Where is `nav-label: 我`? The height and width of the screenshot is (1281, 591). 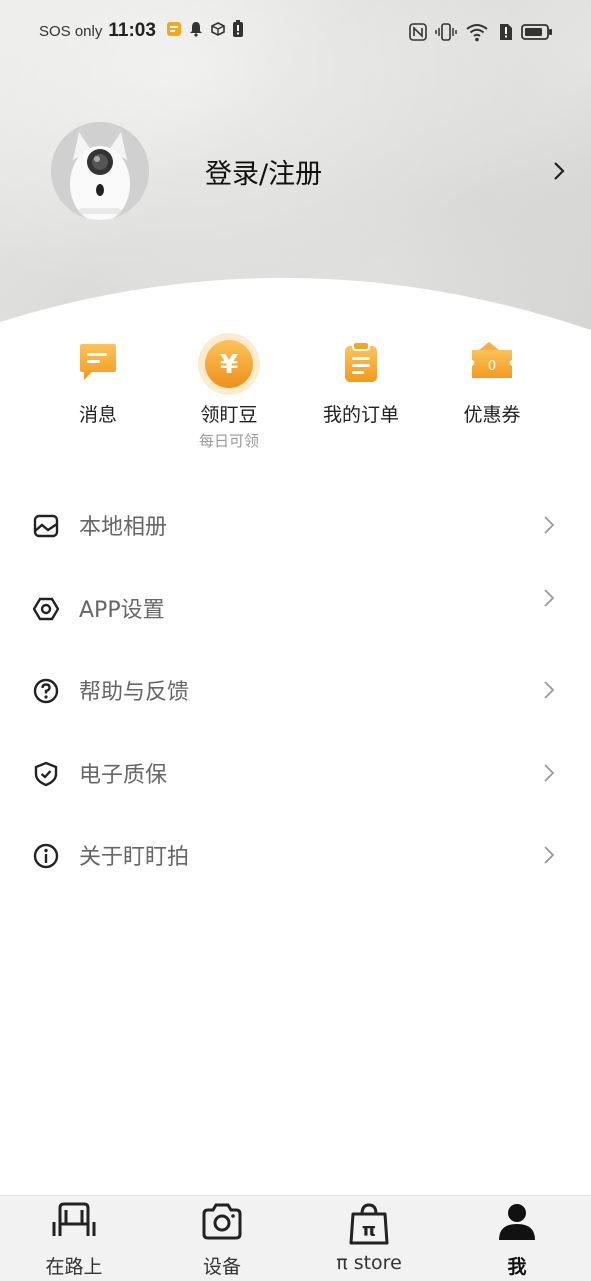 nav-label: 我 is located at coordinates (517, 1267).